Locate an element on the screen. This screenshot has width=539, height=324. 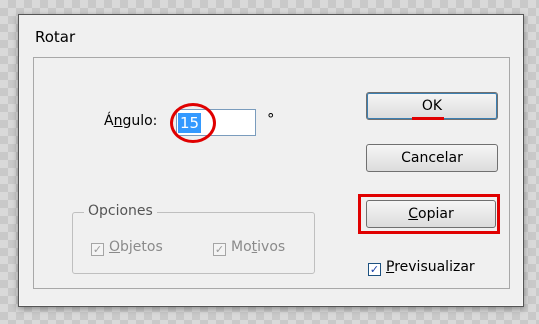
objects-checkbox: ✓ is located at coordinates (97, 249).